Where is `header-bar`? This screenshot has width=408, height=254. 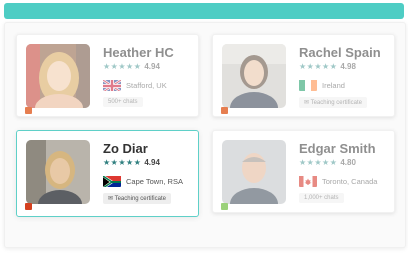 header-bar is located at coordinates (204, 11).